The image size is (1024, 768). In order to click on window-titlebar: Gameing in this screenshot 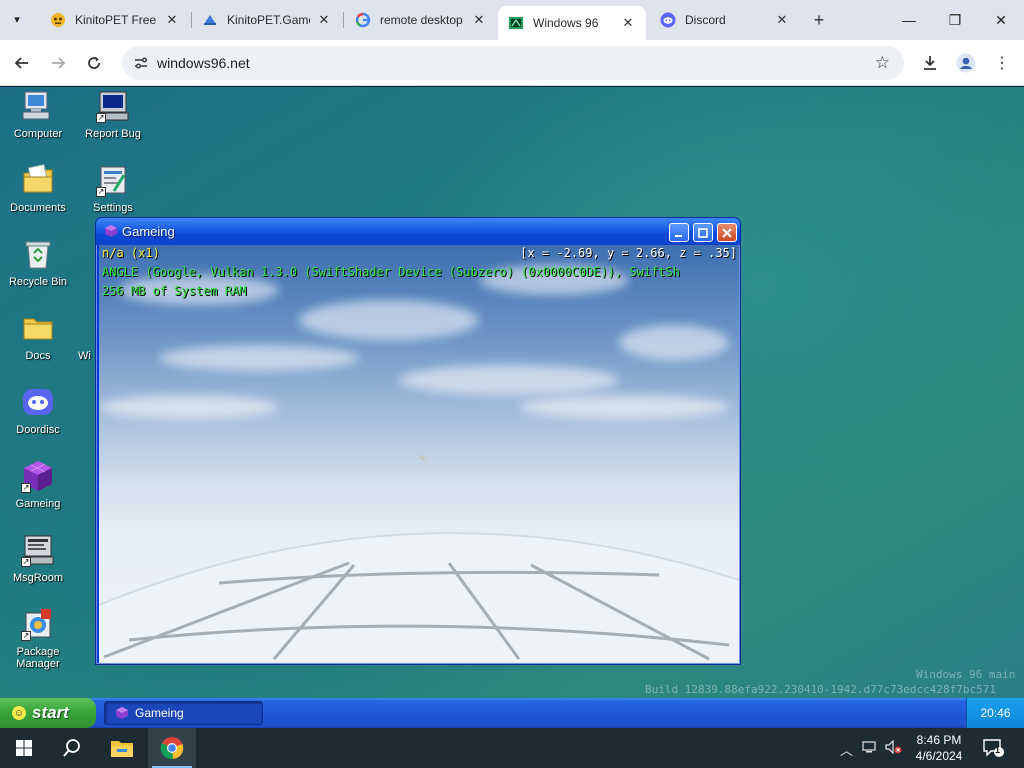, I will do `click(418, 231)`.